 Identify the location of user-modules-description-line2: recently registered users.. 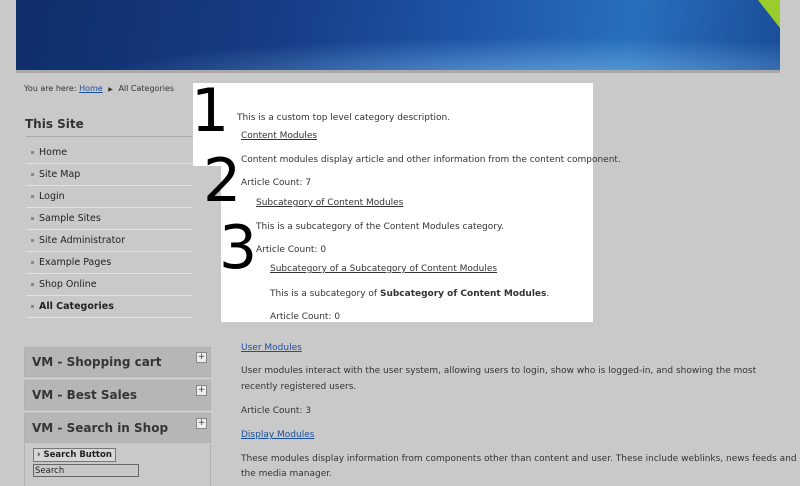
(299, 387).